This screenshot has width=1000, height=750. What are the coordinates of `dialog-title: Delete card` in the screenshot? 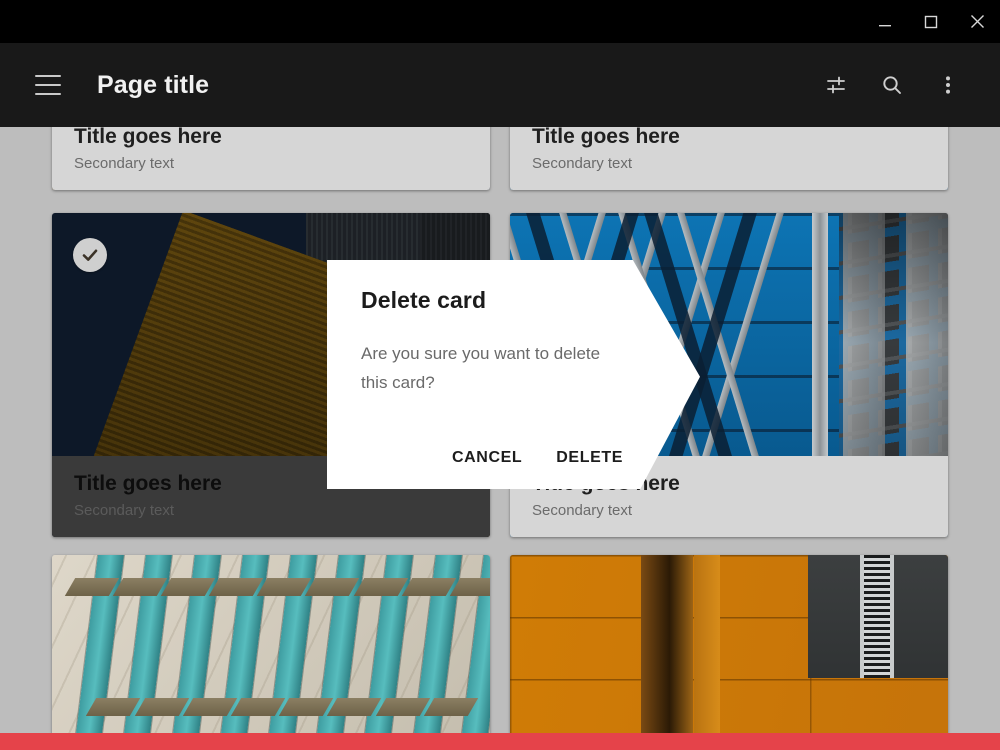 It's located at (424, 300).